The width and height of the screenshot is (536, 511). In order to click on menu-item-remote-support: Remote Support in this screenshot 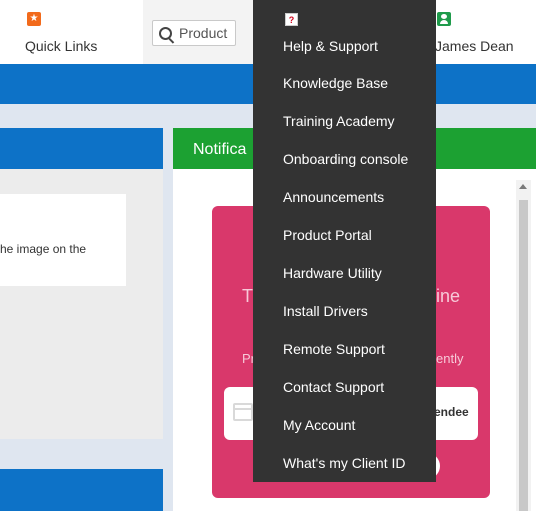, I will do `click(334, 349)`.